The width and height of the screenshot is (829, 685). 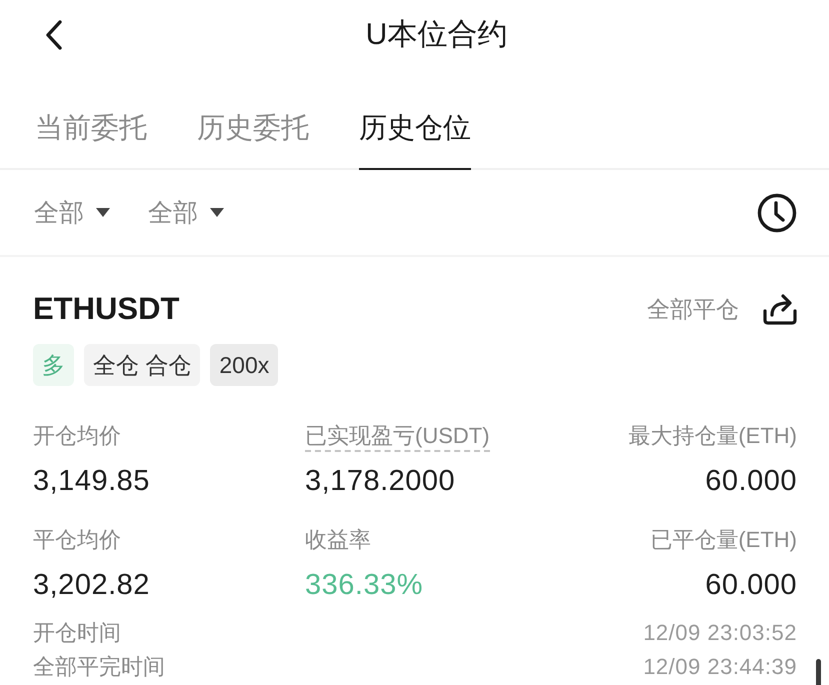 What do you see at coordinates (142, 365) in the screenshot?
I see `mode-tag: 全仓 合仓` at bounding box center [142, 365].